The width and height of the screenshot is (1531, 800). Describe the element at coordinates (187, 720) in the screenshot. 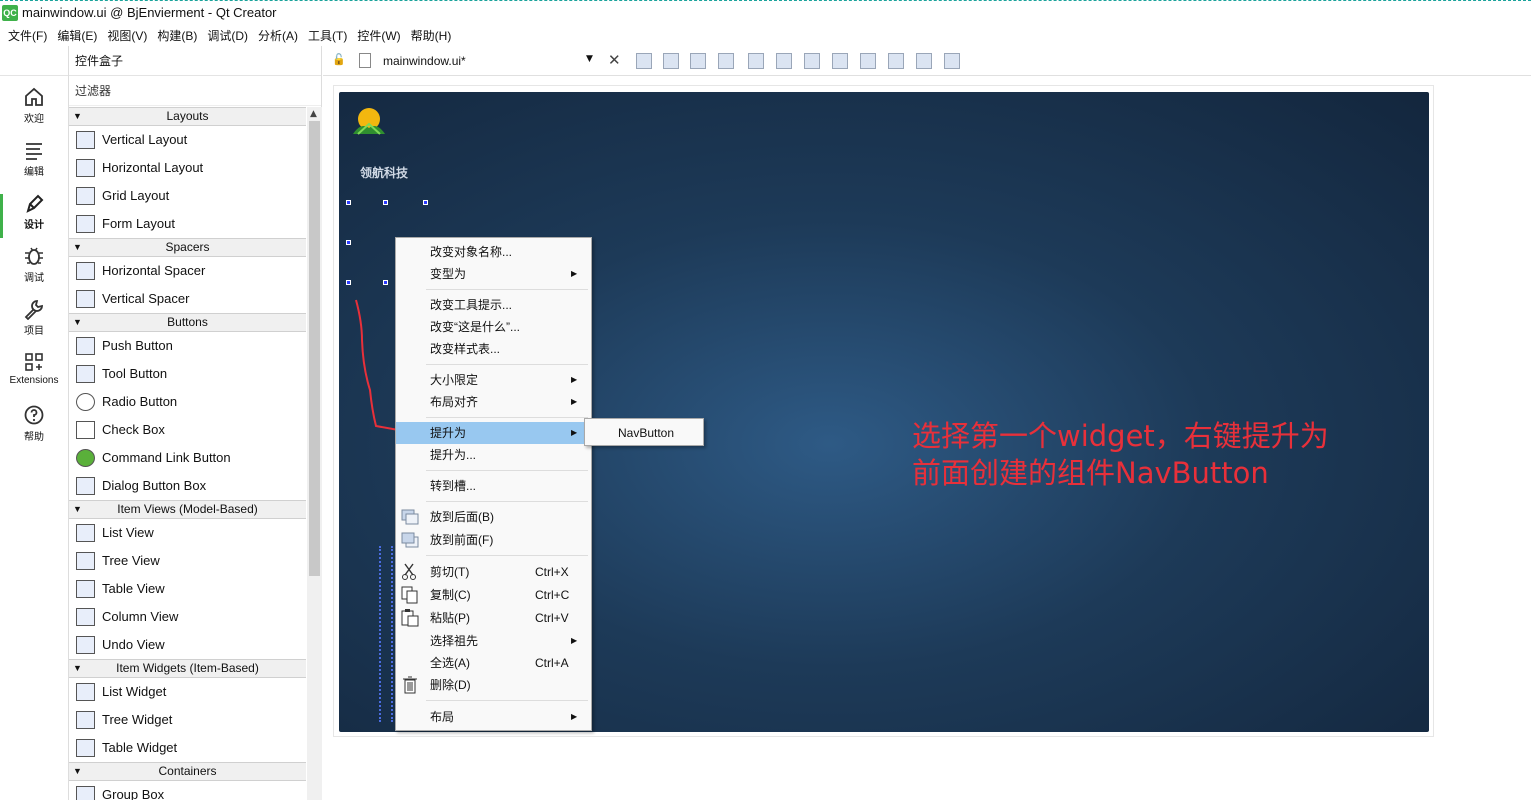

I see `widget-item: Tree Widget` at that location.